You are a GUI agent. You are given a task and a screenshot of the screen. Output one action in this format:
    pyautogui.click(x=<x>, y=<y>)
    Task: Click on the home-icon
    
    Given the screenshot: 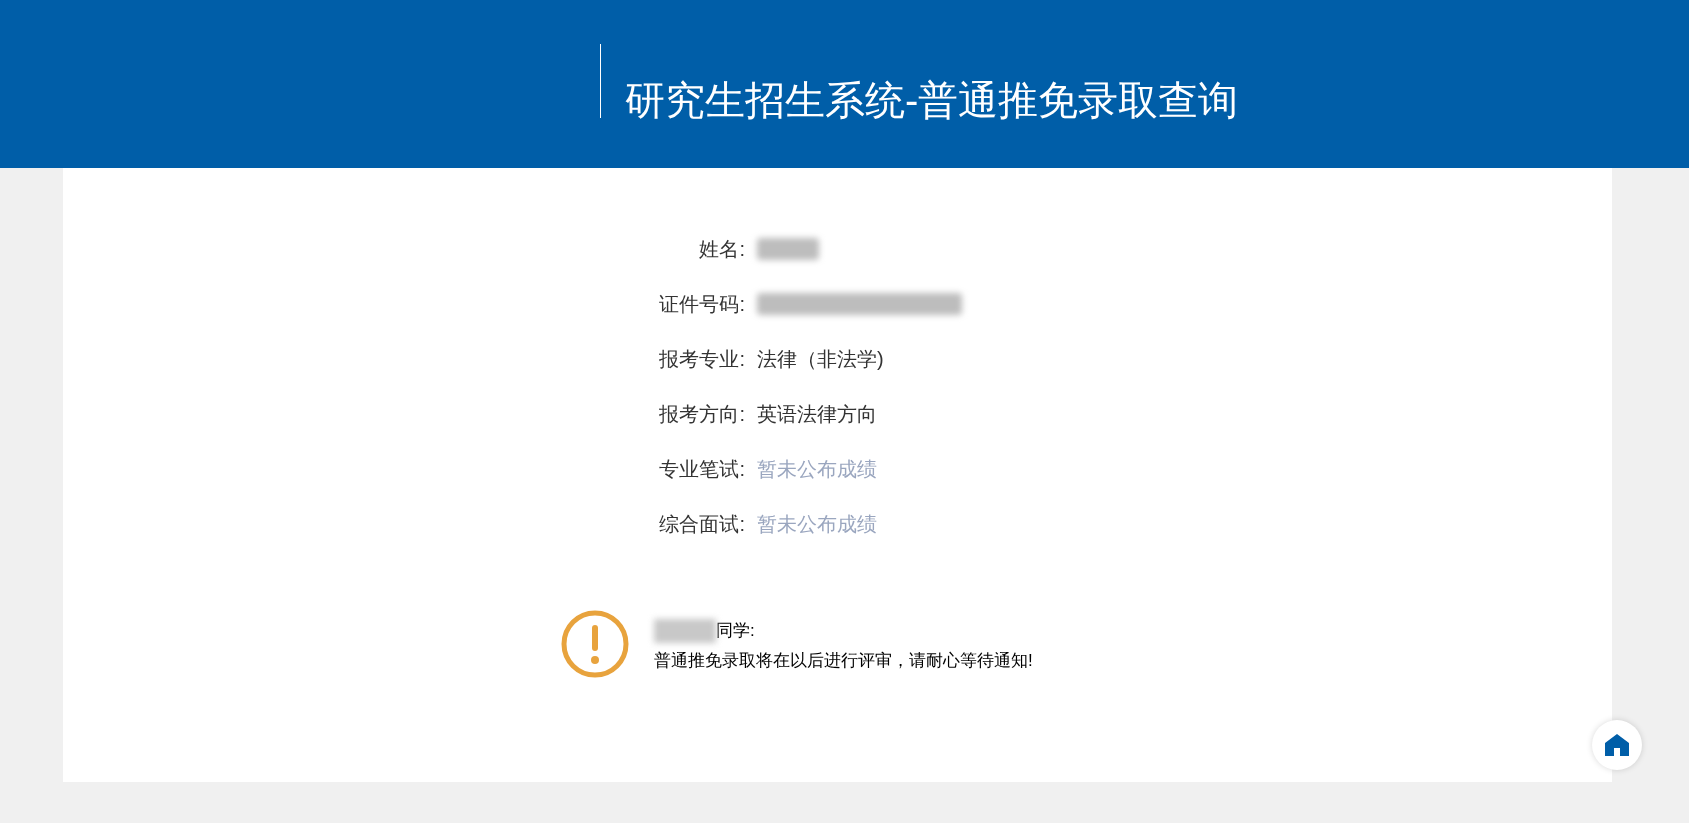 What is the action you would take?
    pyautogui.click(x=1617, y=745)
    